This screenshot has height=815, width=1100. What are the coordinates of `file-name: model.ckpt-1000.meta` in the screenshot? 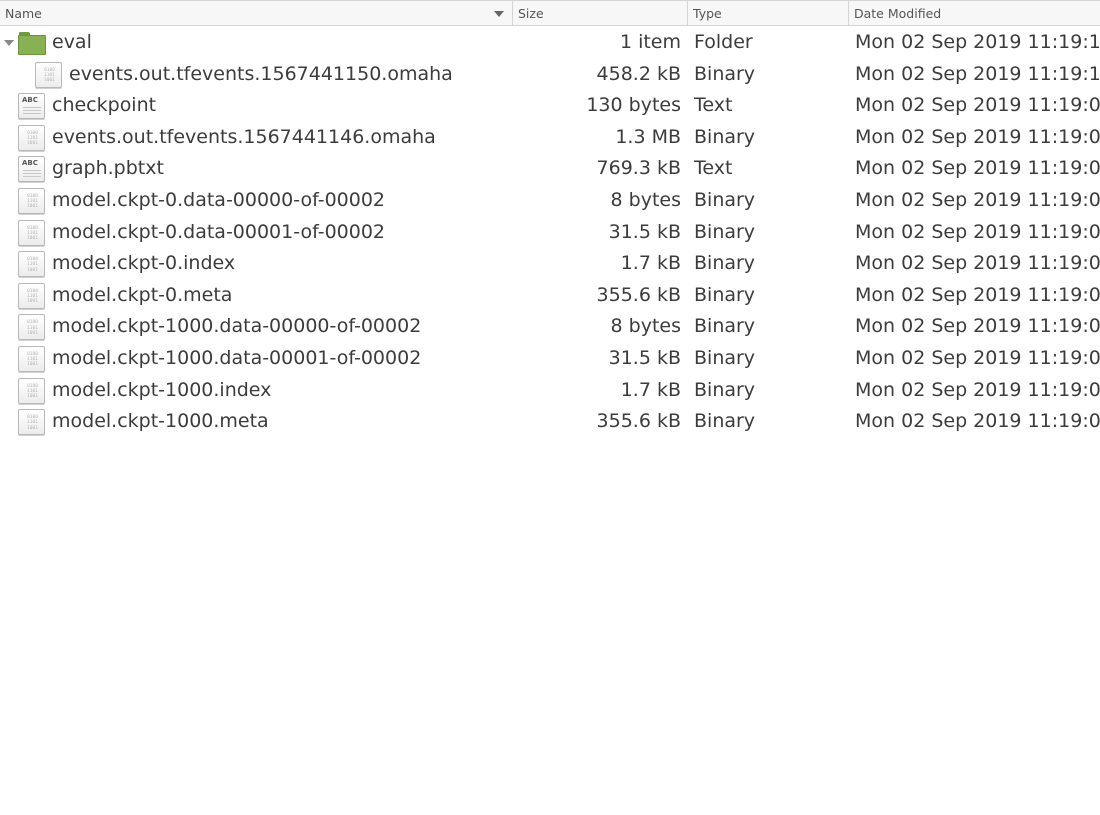 It's located at (160, 421).